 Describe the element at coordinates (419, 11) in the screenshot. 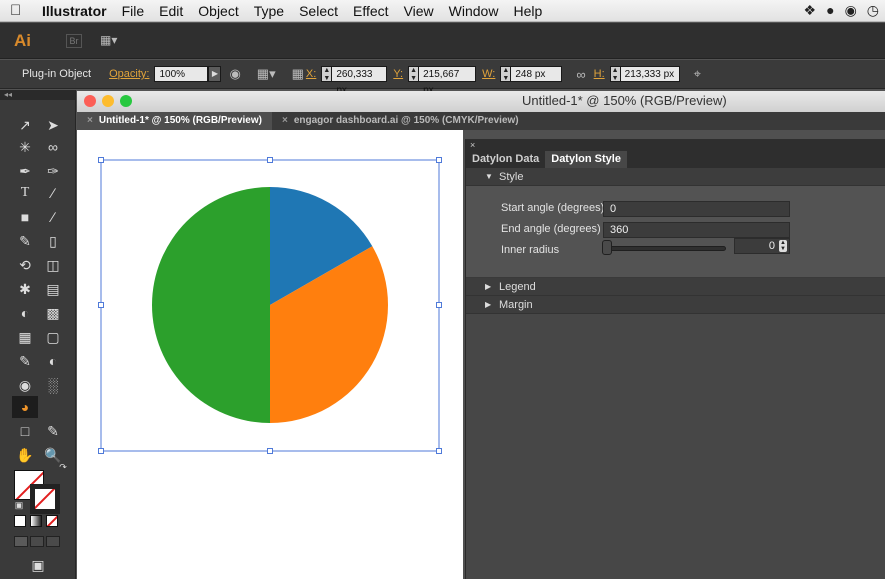

I see `menu-view: View` at that location.